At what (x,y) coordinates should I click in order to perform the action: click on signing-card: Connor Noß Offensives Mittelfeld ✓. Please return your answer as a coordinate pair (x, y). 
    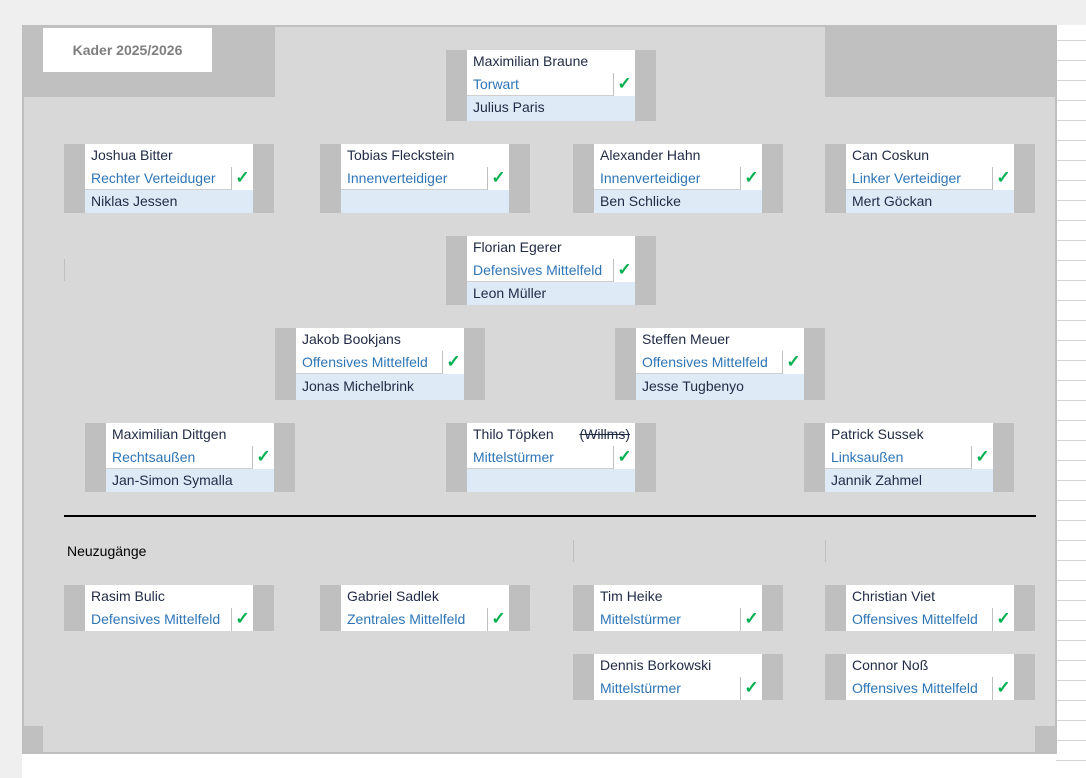
    Looking at the image, I should click on (930, 677).